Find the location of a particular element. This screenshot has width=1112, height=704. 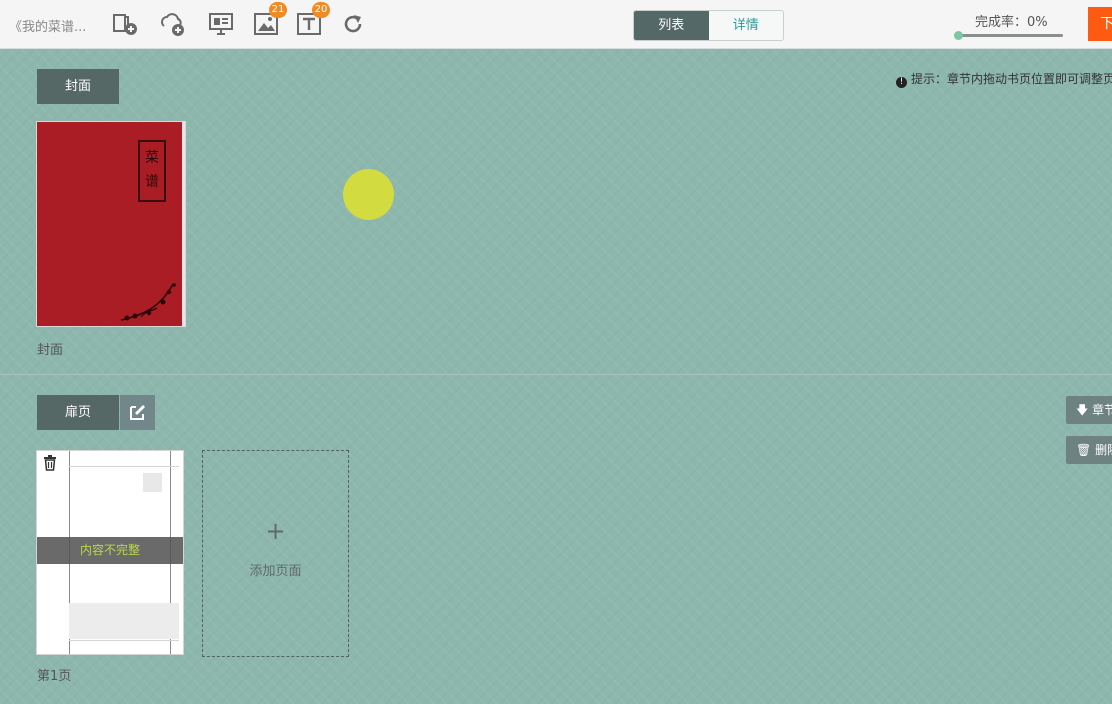

incomplete-content-label: 内容不完整 is located at coordinates (110, 550).